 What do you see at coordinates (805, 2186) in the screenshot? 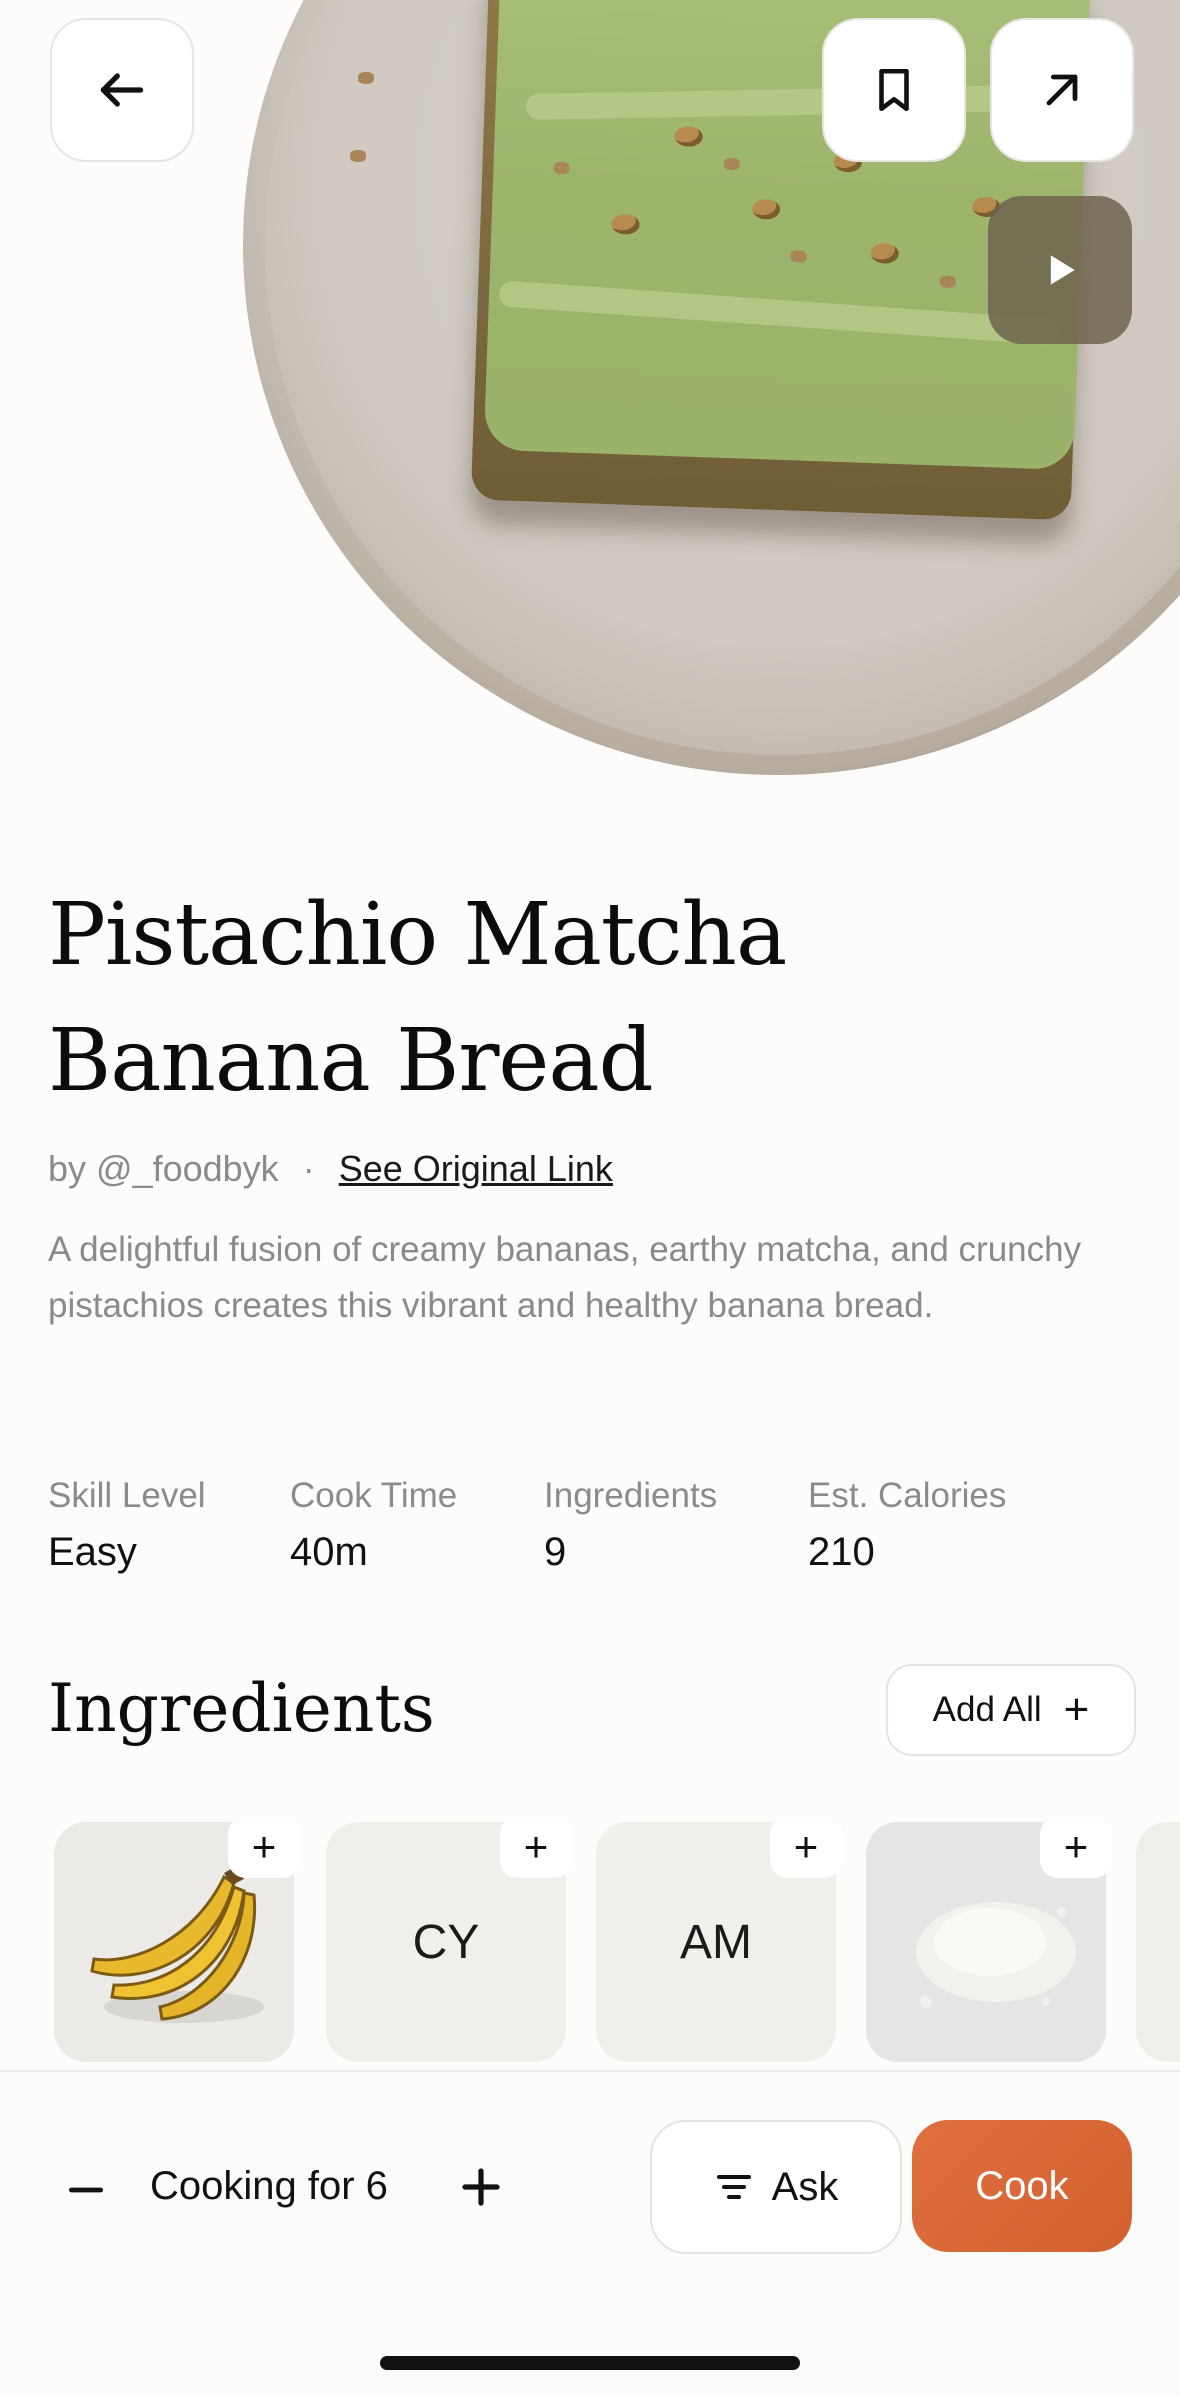
I see `ask-label: Ask` at bounding box center [805, 2186].